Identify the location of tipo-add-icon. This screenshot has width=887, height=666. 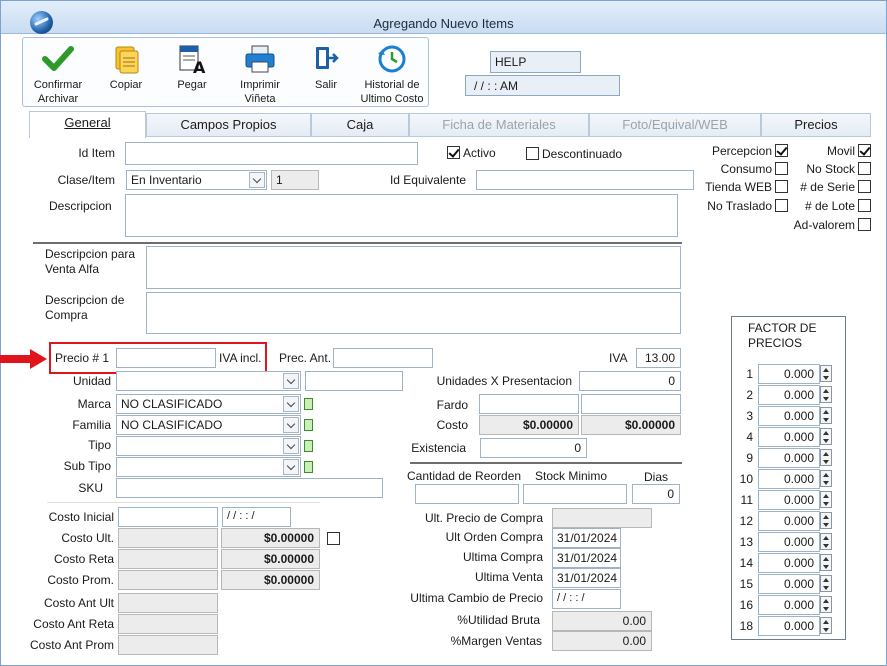
(308, 446).